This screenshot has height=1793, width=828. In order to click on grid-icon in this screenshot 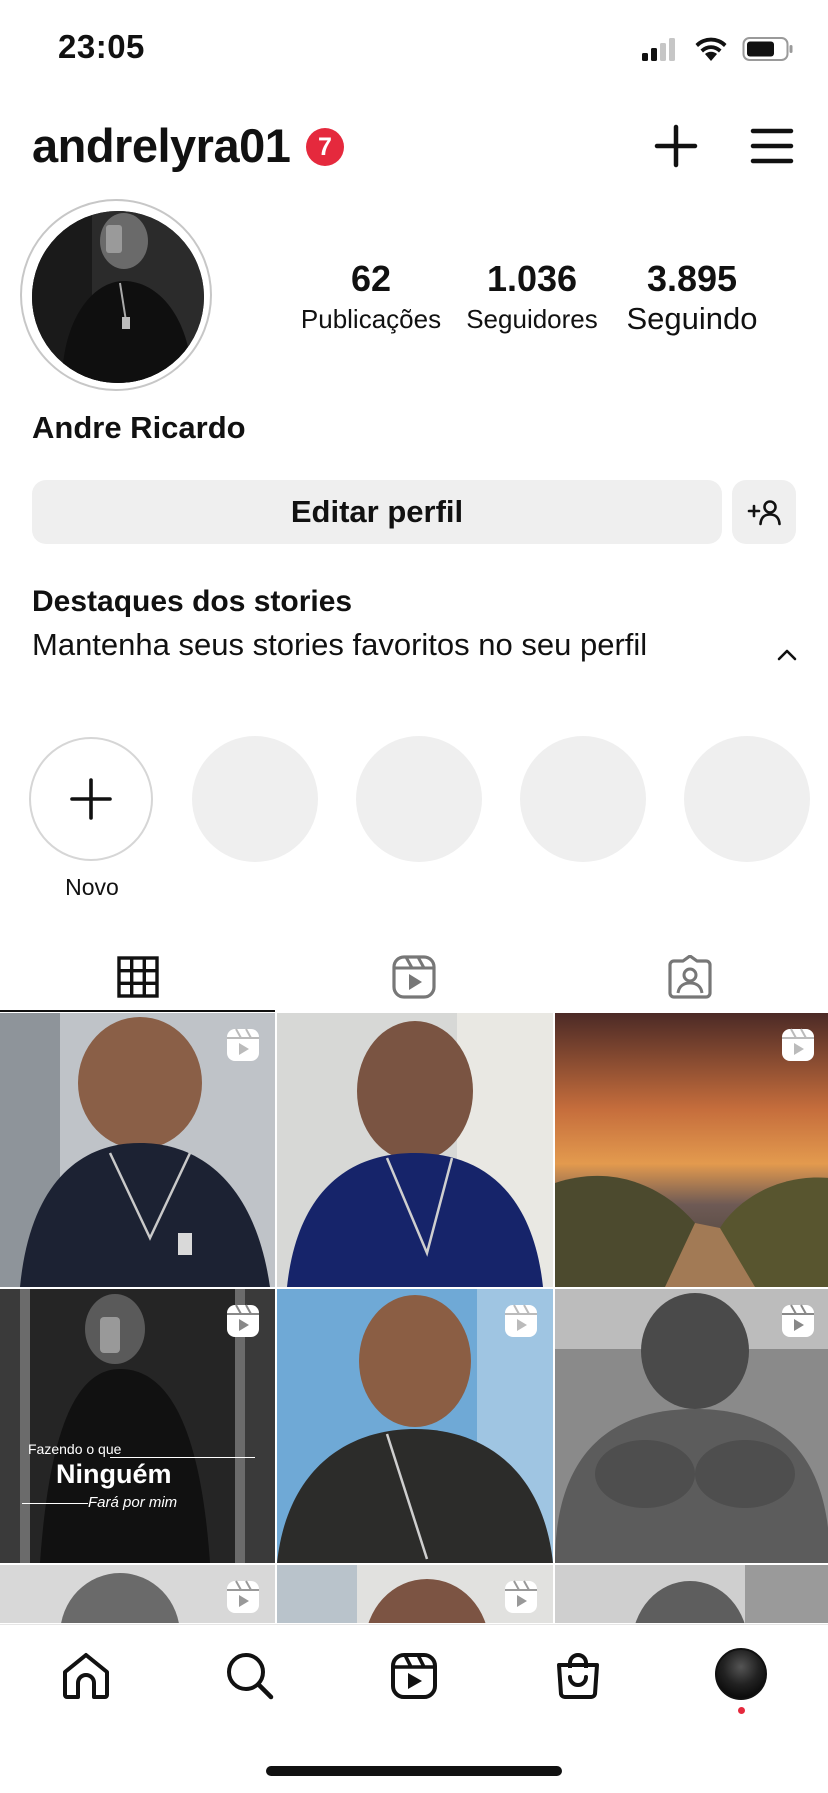, I will do `click(138, 977)`.